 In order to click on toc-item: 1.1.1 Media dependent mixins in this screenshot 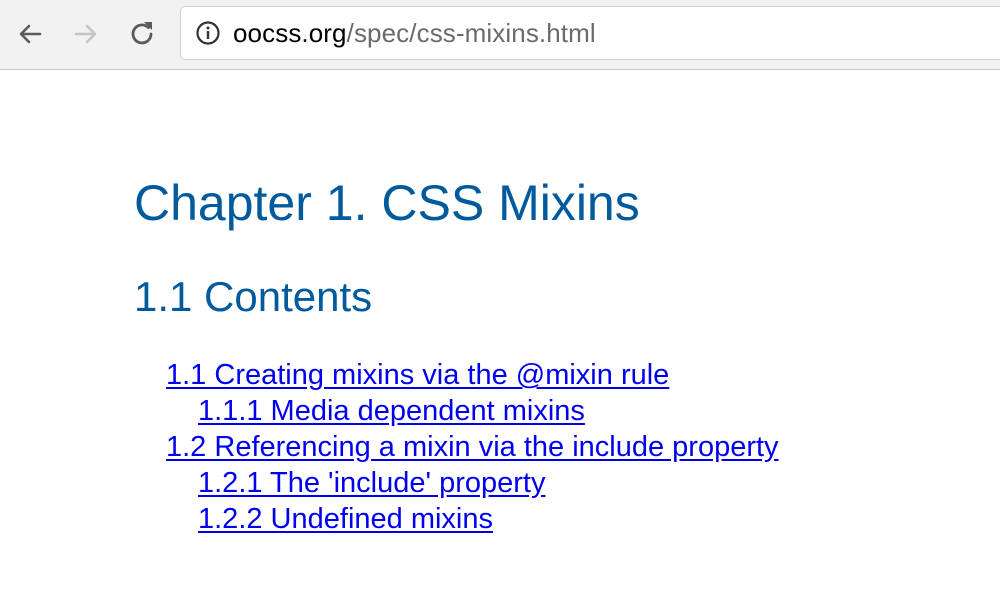, I will do `click(391, 411)`.